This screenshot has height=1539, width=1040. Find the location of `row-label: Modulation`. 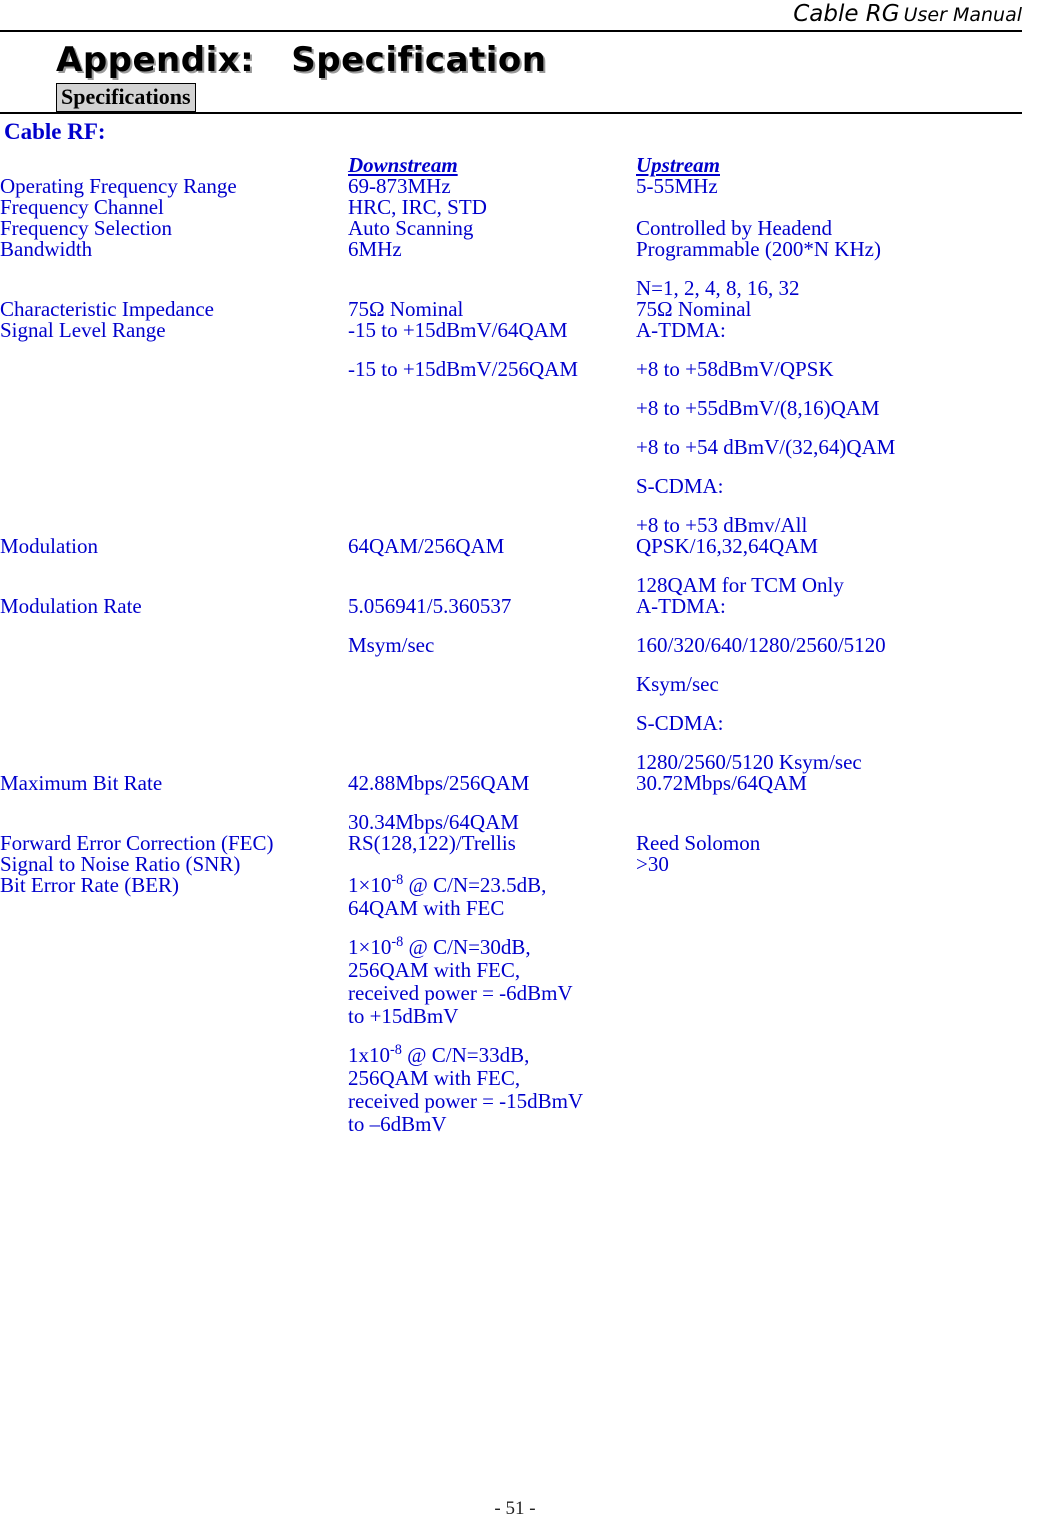

row-label: Modulation is located at coordinates (49, 546).